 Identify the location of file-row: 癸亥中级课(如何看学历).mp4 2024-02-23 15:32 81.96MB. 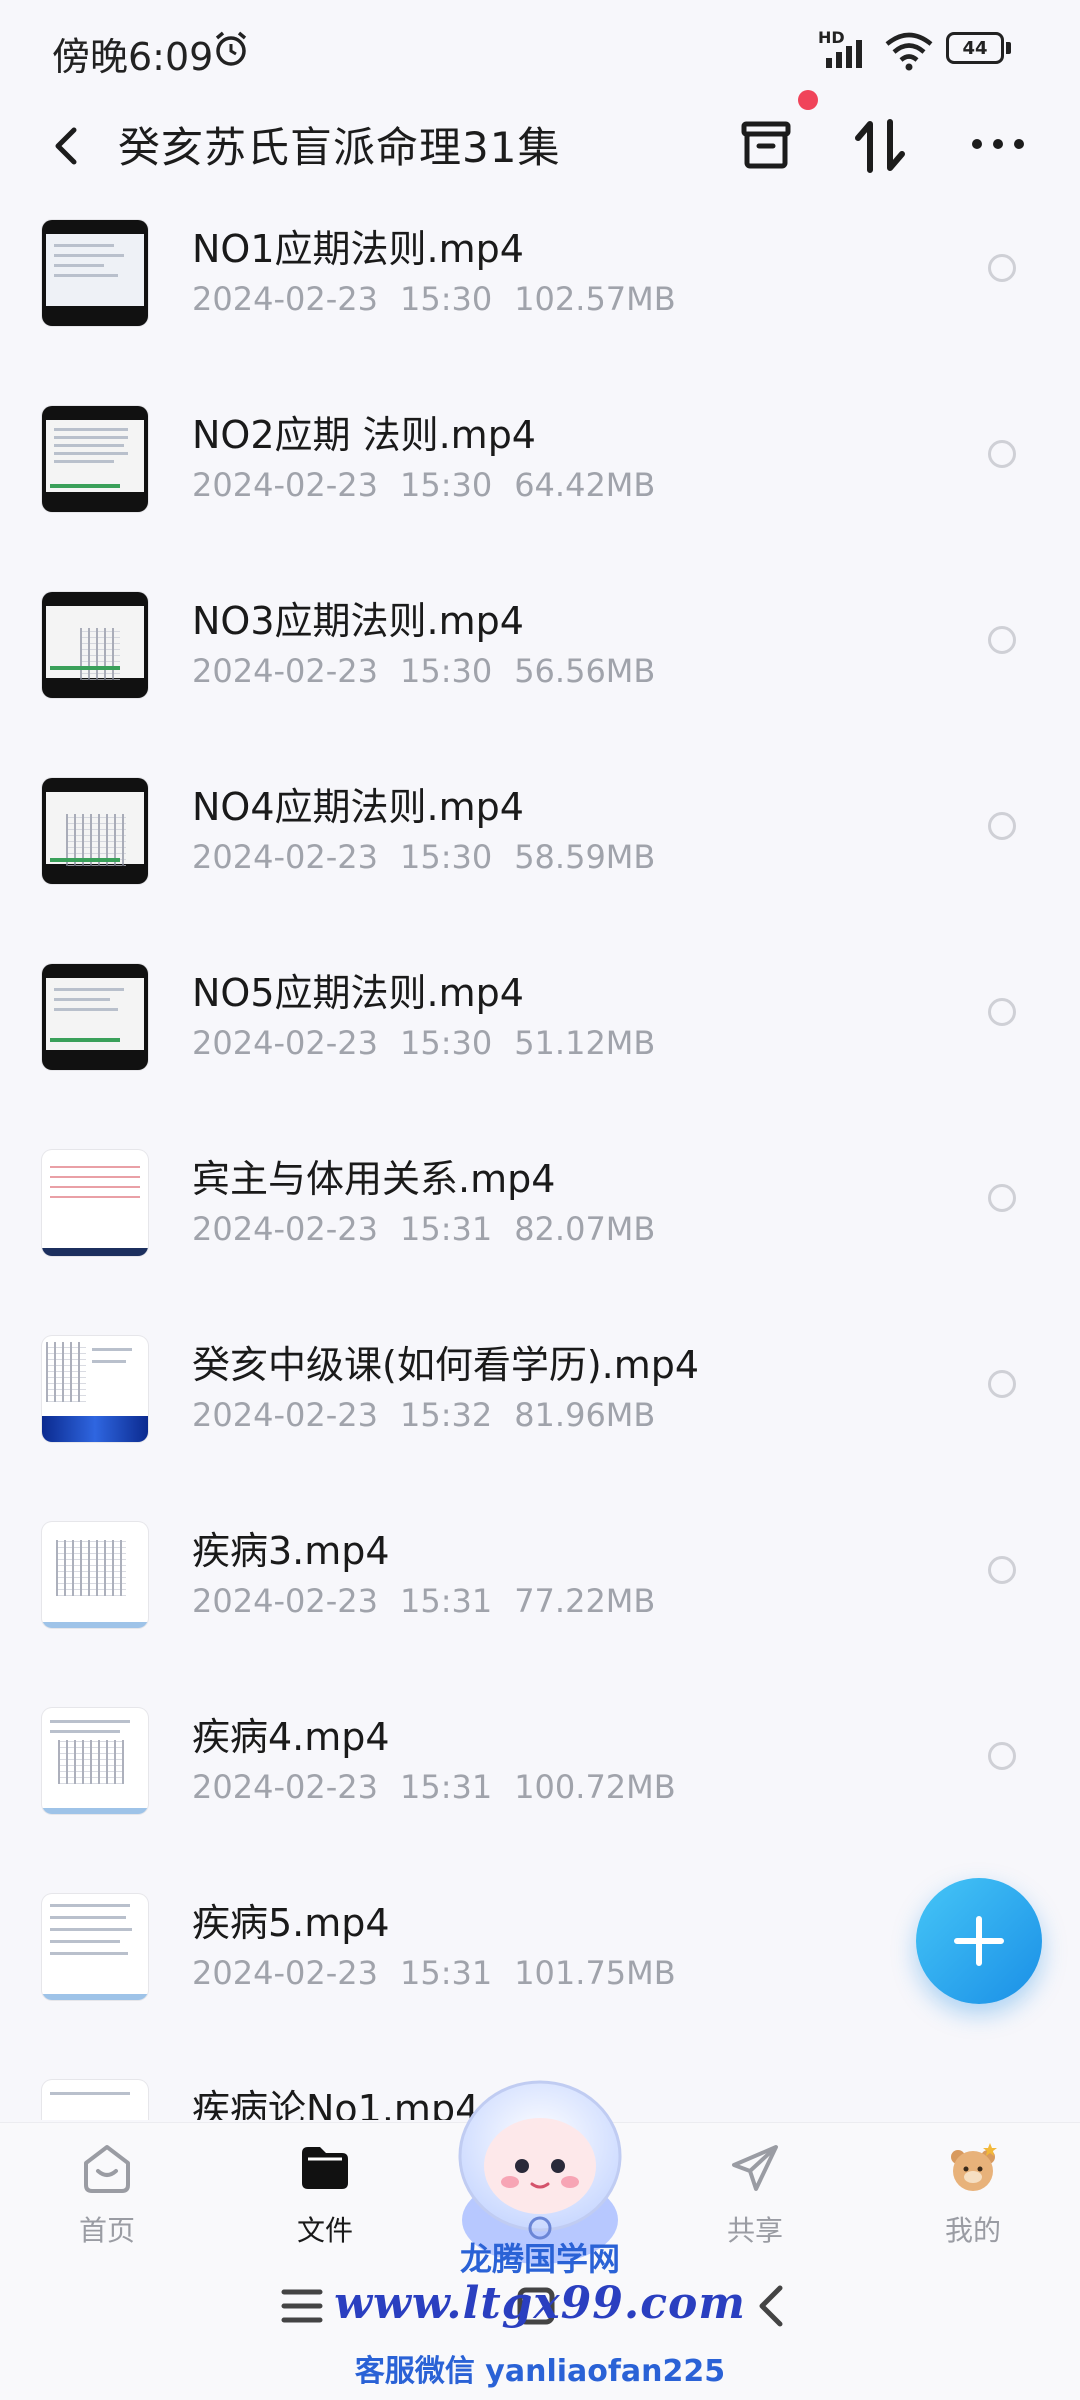
(540, 1399).